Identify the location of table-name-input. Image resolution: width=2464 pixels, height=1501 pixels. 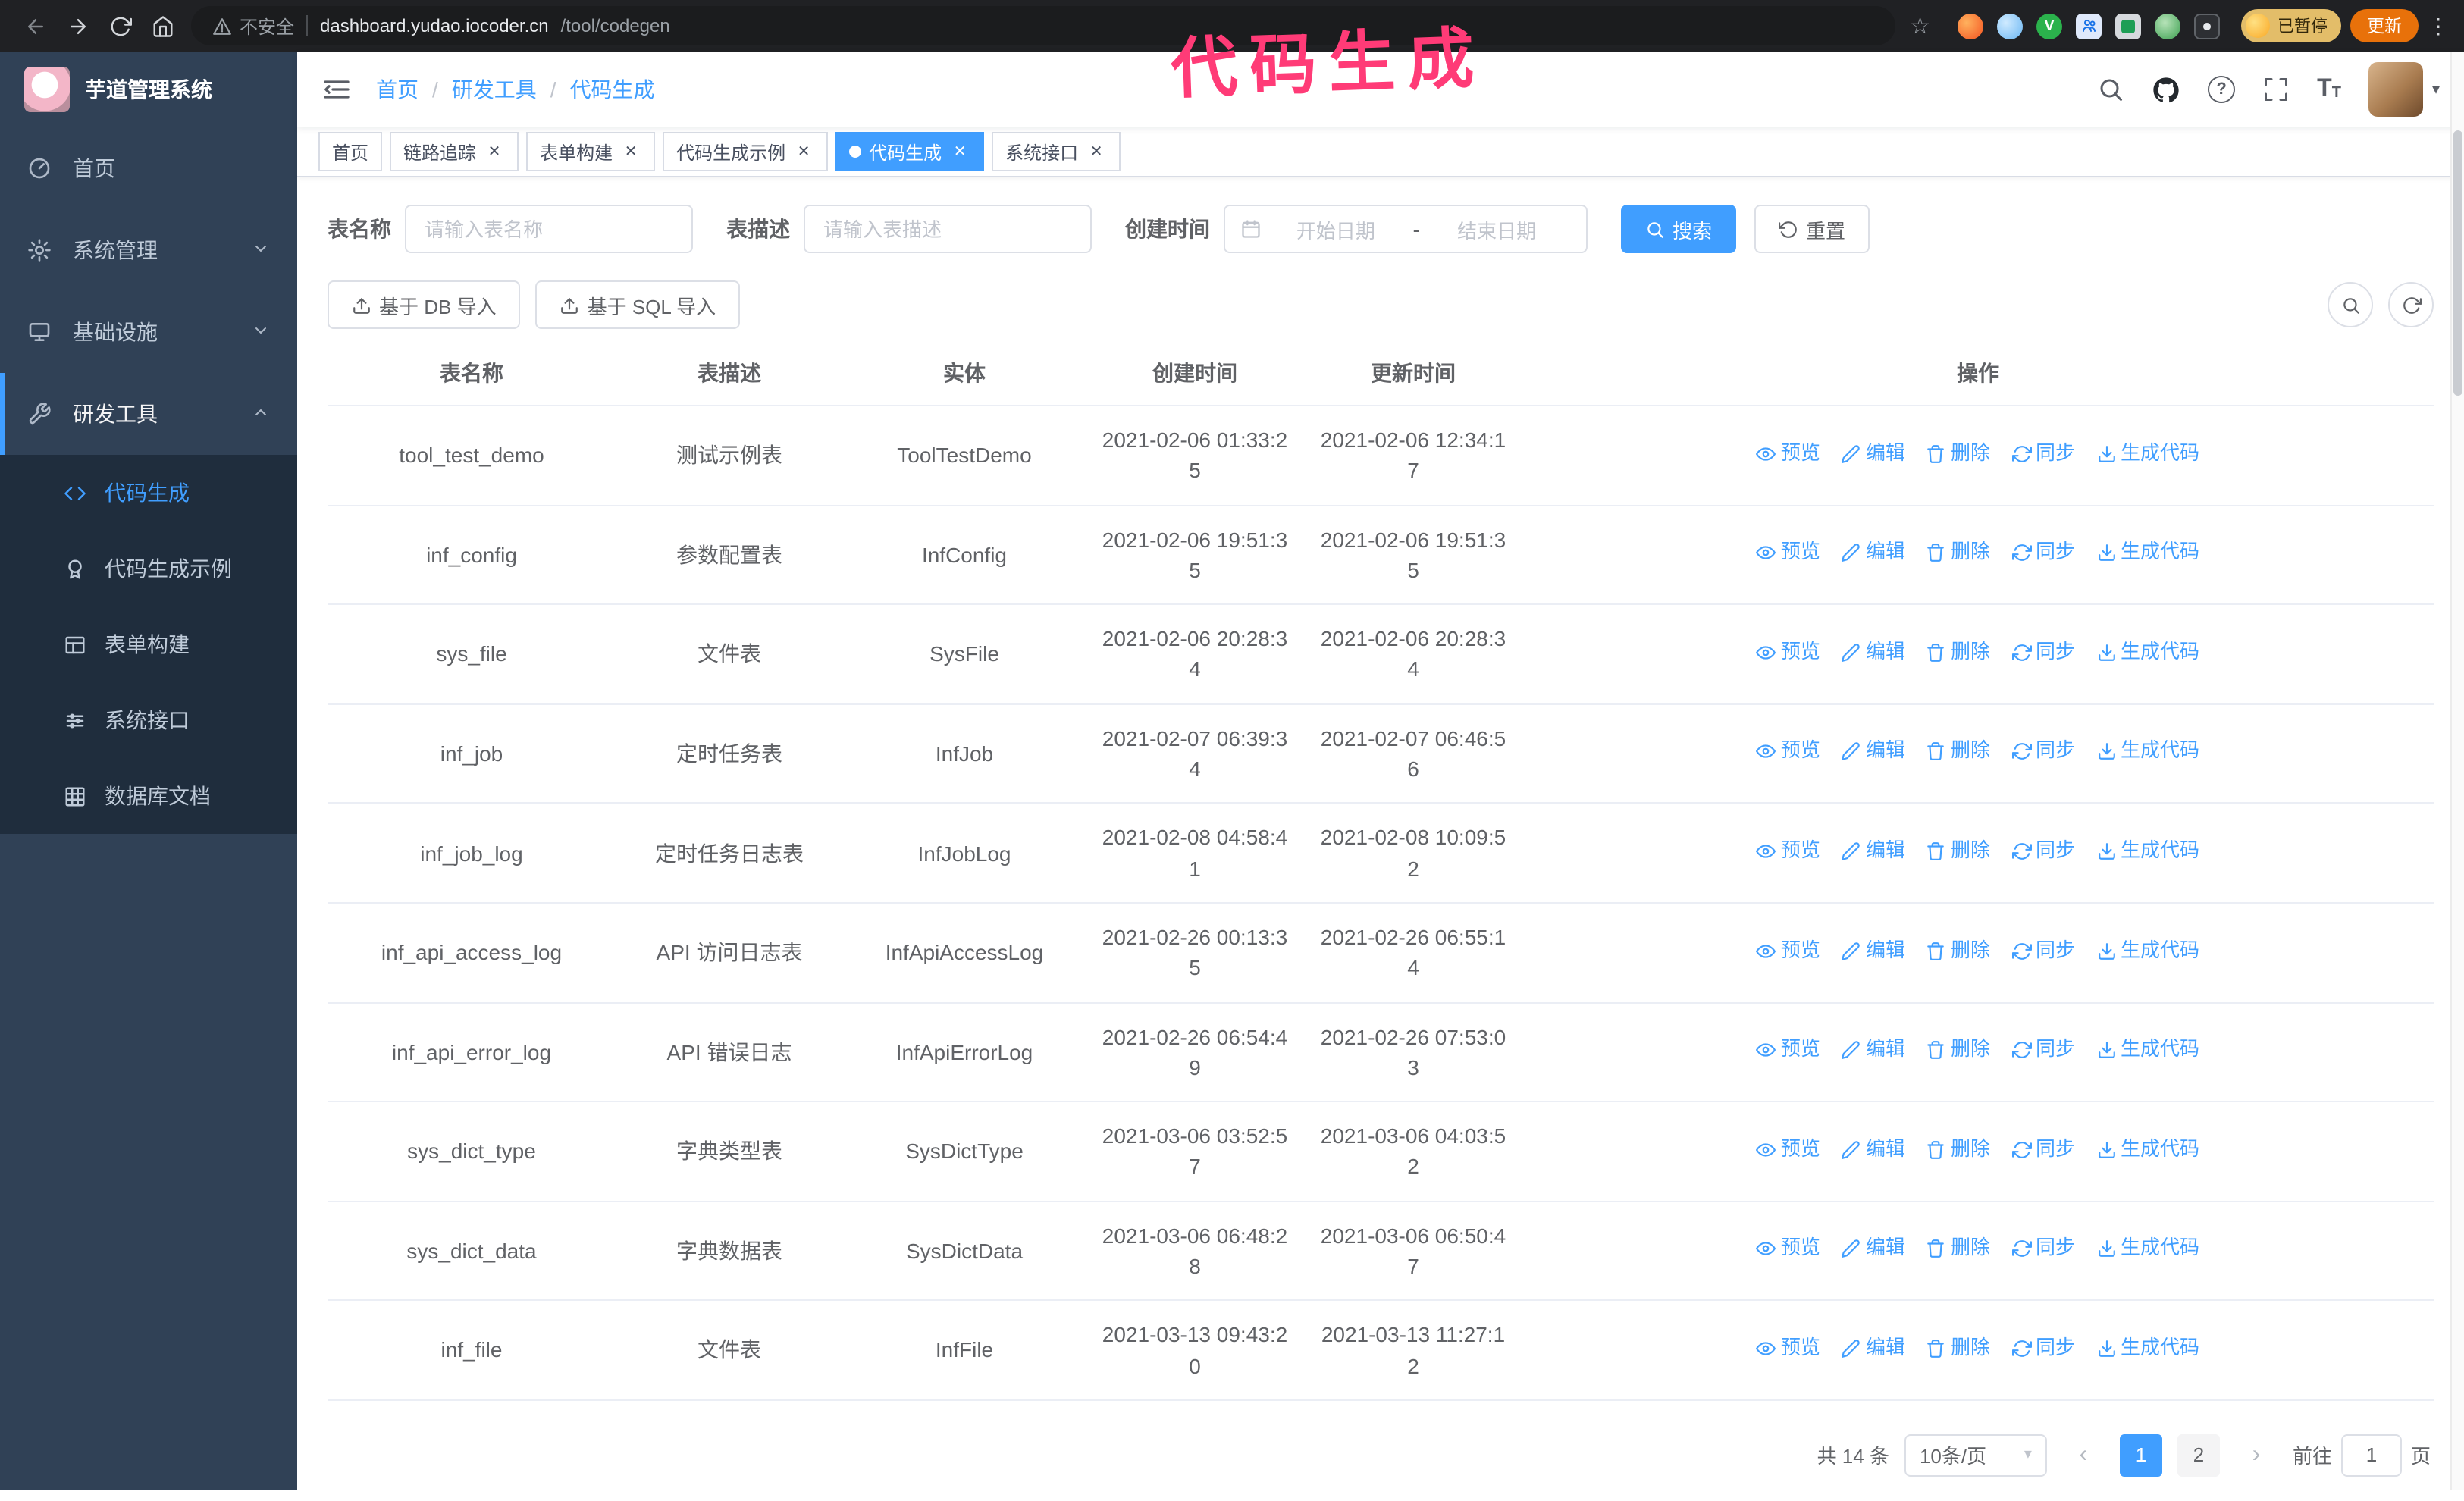
(549, 229).